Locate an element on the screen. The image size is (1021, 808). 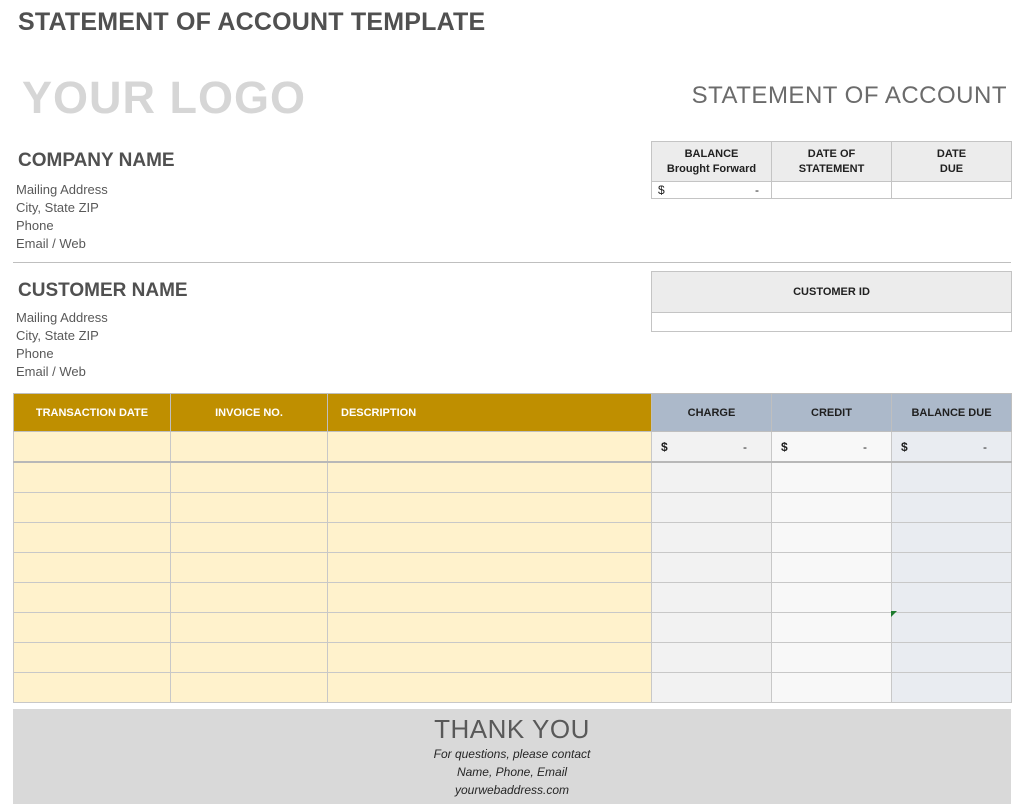
template-title: STATEMENT OF ACCOUNT TEMPLATE is located at coordinates (252, 22).